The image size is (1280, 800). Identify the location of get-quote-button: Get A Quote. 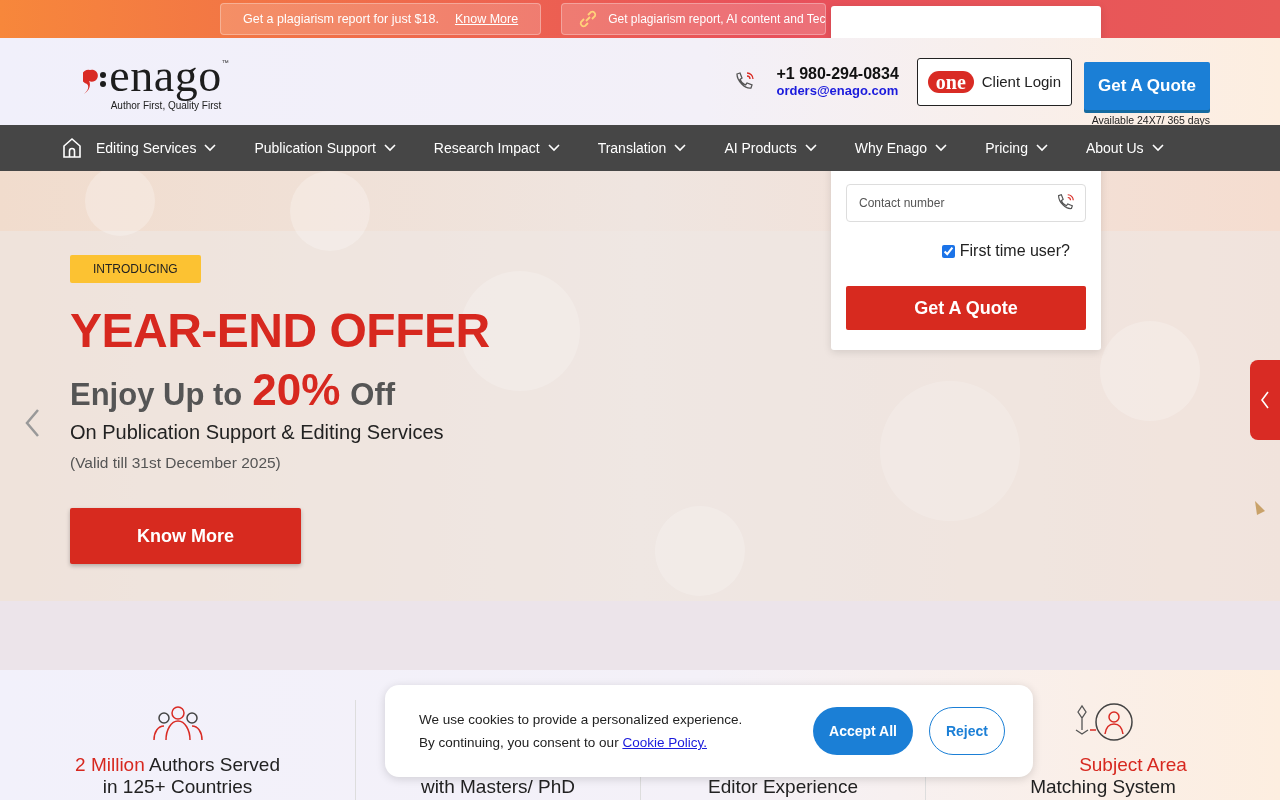
(1147, 85).